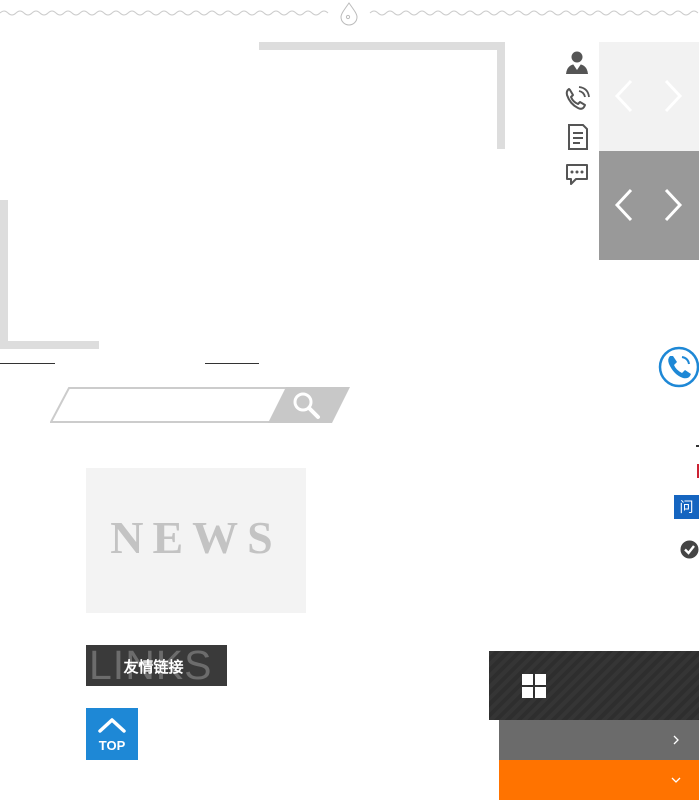 The width and height of the screenshot is (699, 800). What do you see at coordinates (27, 363) in the screenshot?
I see `underline-left` at bounding box center [27, 363].